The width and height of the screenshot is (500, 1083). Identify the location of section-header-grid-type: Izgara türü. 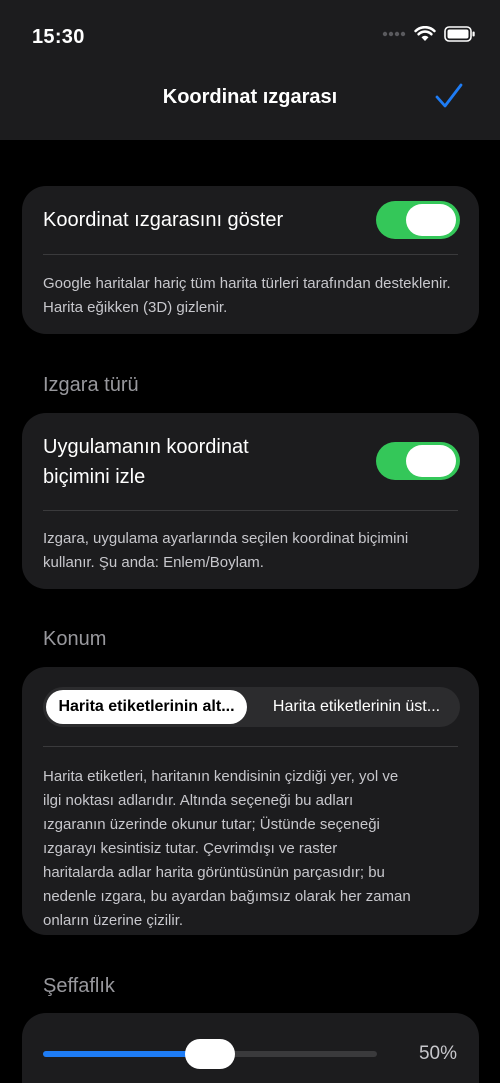
(91, 385).